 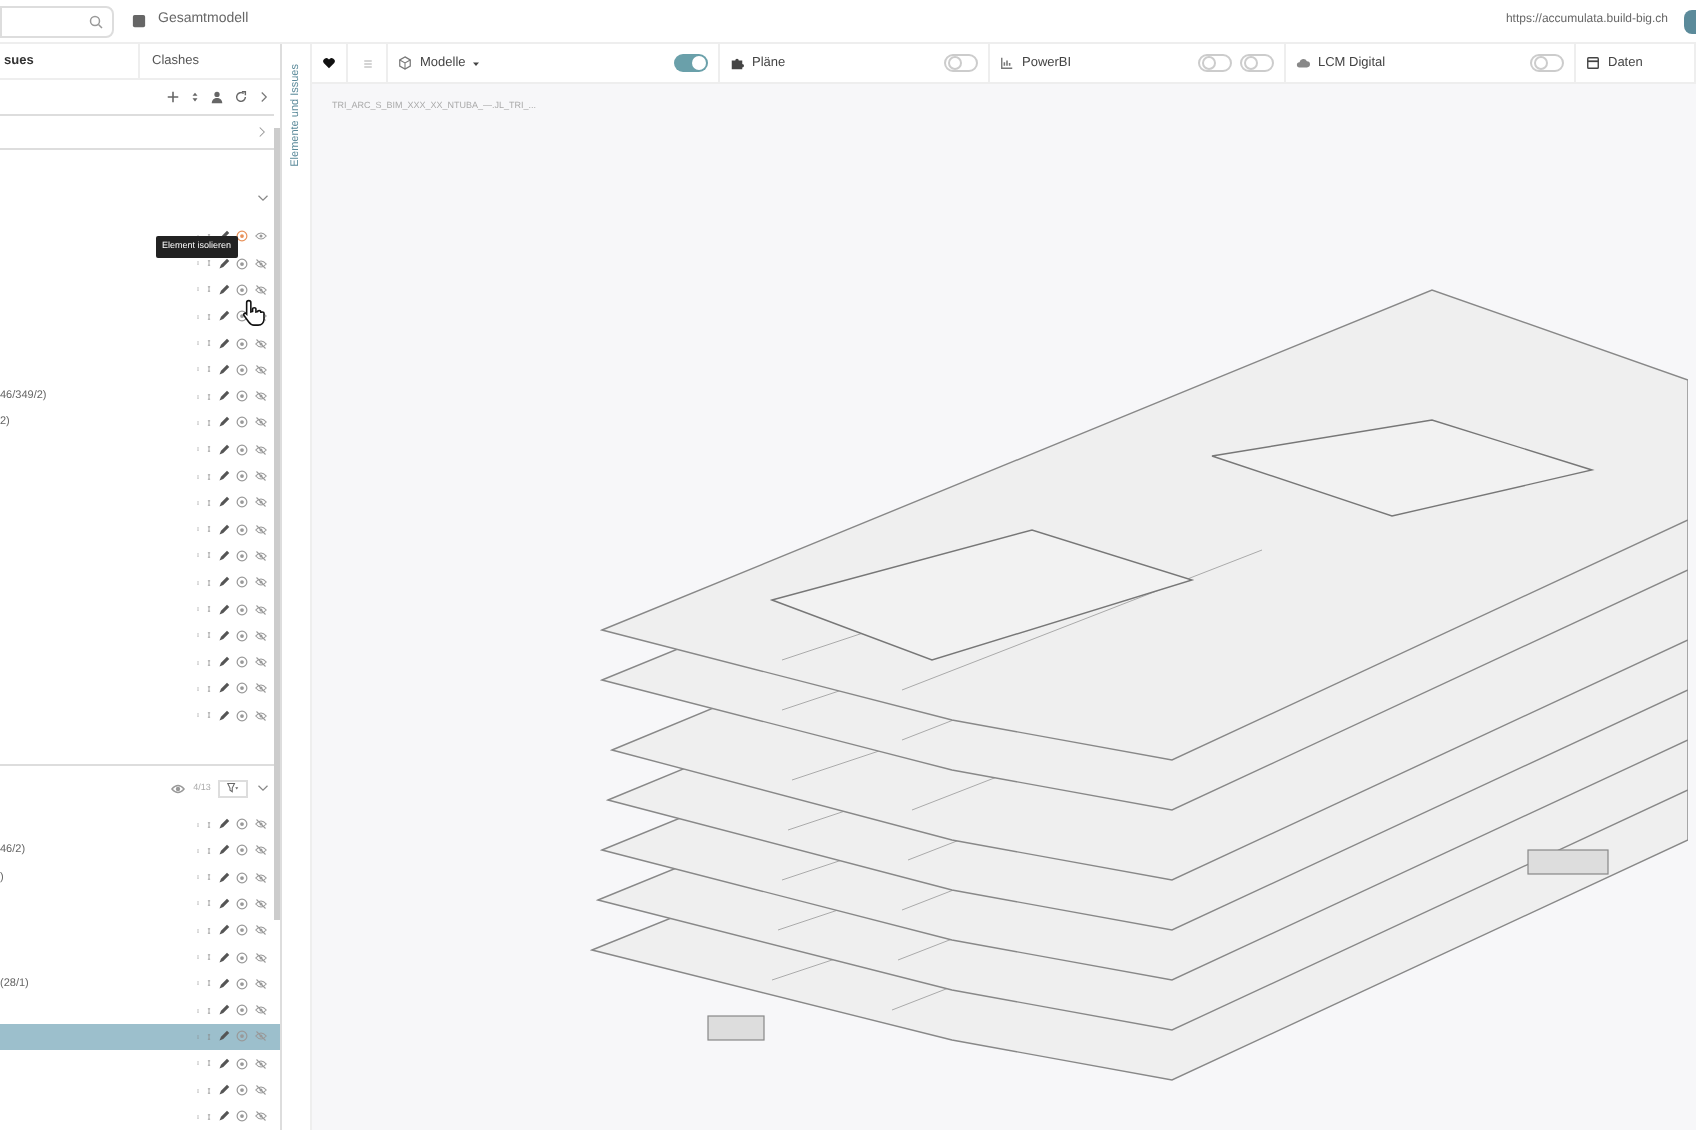 I want to click on calendar-icon, so click(x=1593, y=63).